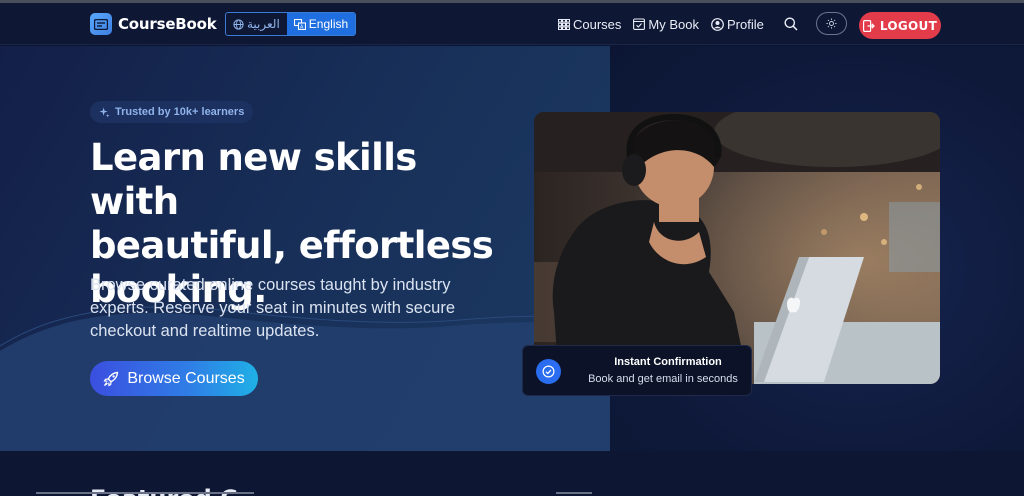  I want to click on browse-courses-button: Browse Courses, so click(174, 378).